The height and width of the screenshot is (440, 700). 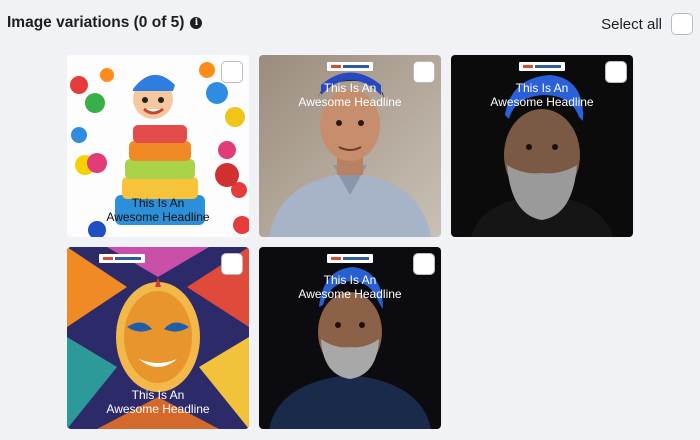 I want to click on select-all-checkbox, so click(x=682, y=24).